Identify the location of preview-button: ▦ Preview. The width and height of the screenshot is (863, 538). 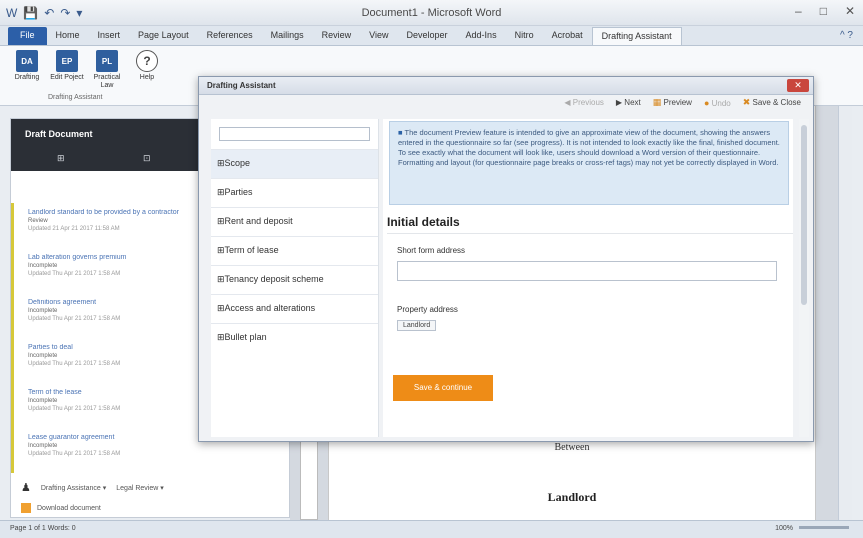
(672, 102).